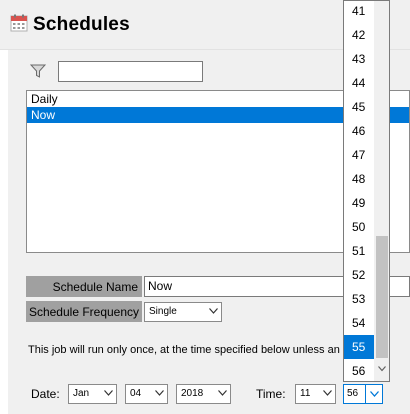 This screenshot has height=414, width=410. What do you see at coordinates (92, 394) in the screenshot?
I see `date-month-select: Jan` at bounding box center [92, 394].